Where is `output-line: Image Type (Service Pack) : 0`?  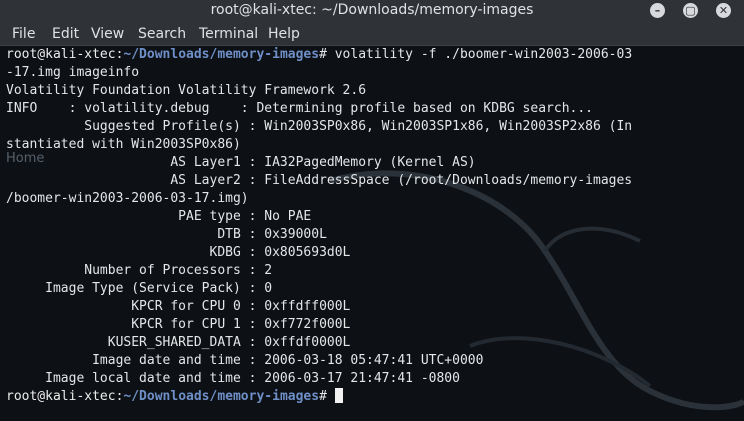 output-line: Image Type (Service Pack) : 0 is located at coordinates (139, 288).